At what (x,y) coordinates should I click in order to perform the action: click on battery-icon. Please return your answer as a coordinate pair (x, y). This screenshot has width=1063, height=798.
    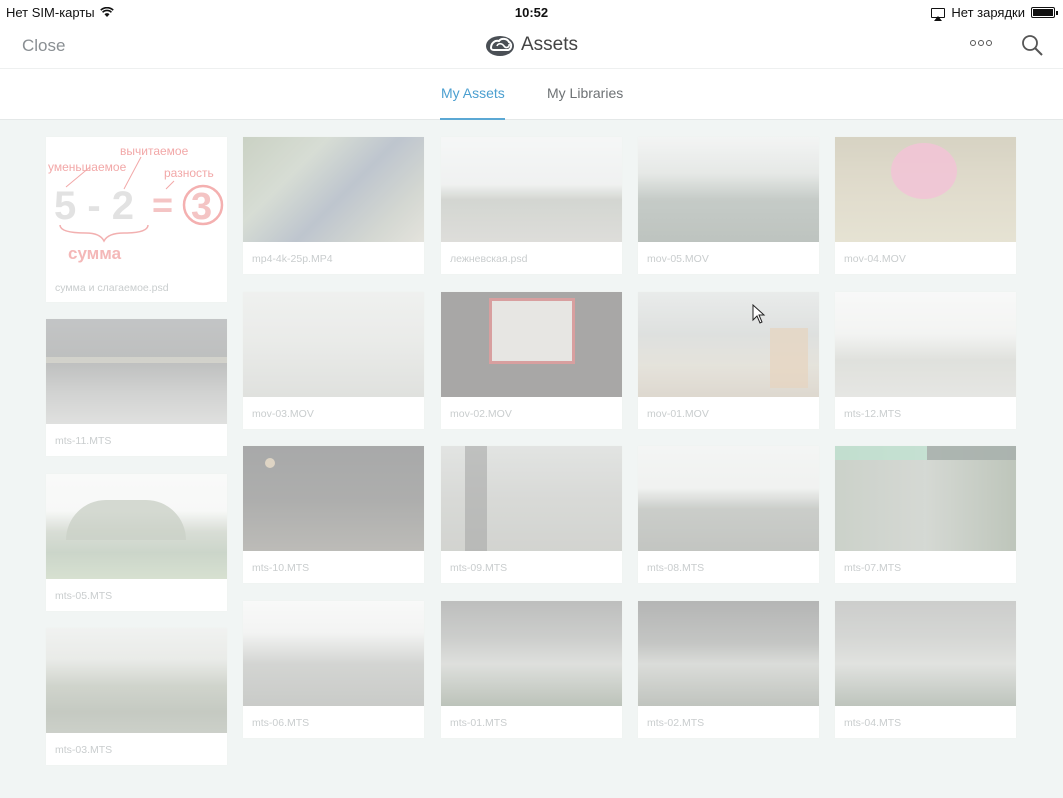
    Looking at the image, I should click on (1044, 12).